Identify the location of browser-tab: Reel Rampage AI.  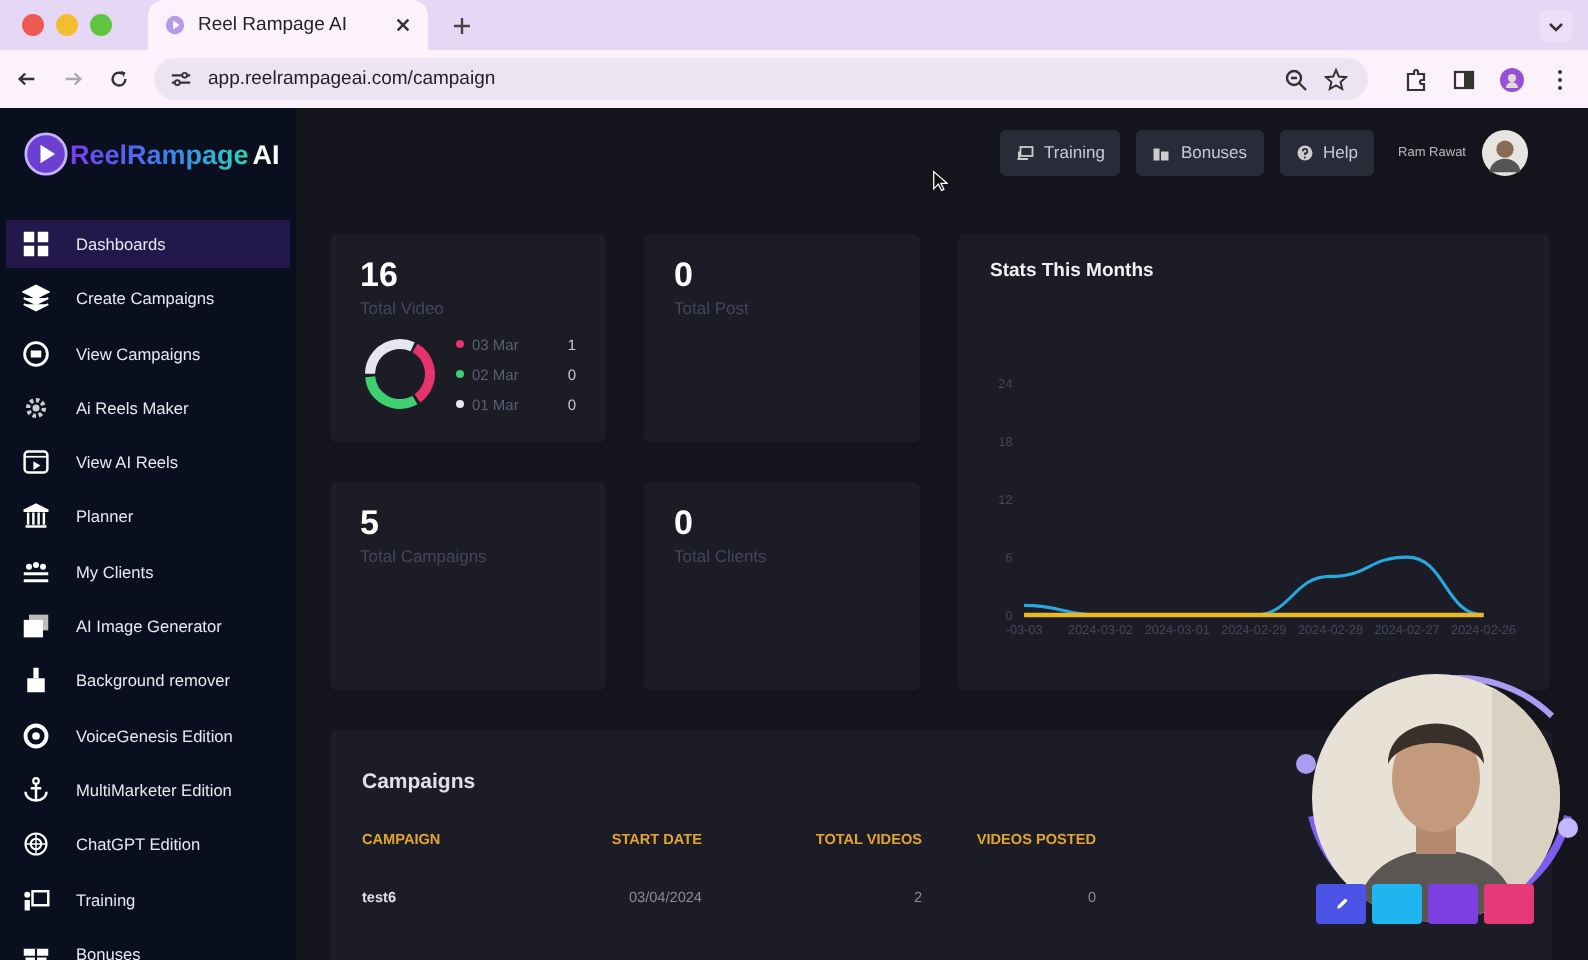
(288, 25).